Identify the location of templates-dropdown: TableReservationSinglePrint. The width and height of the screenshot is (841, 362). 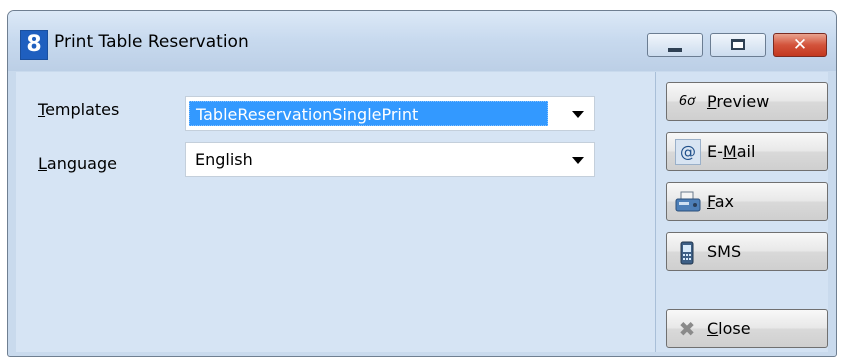
(390, 113).